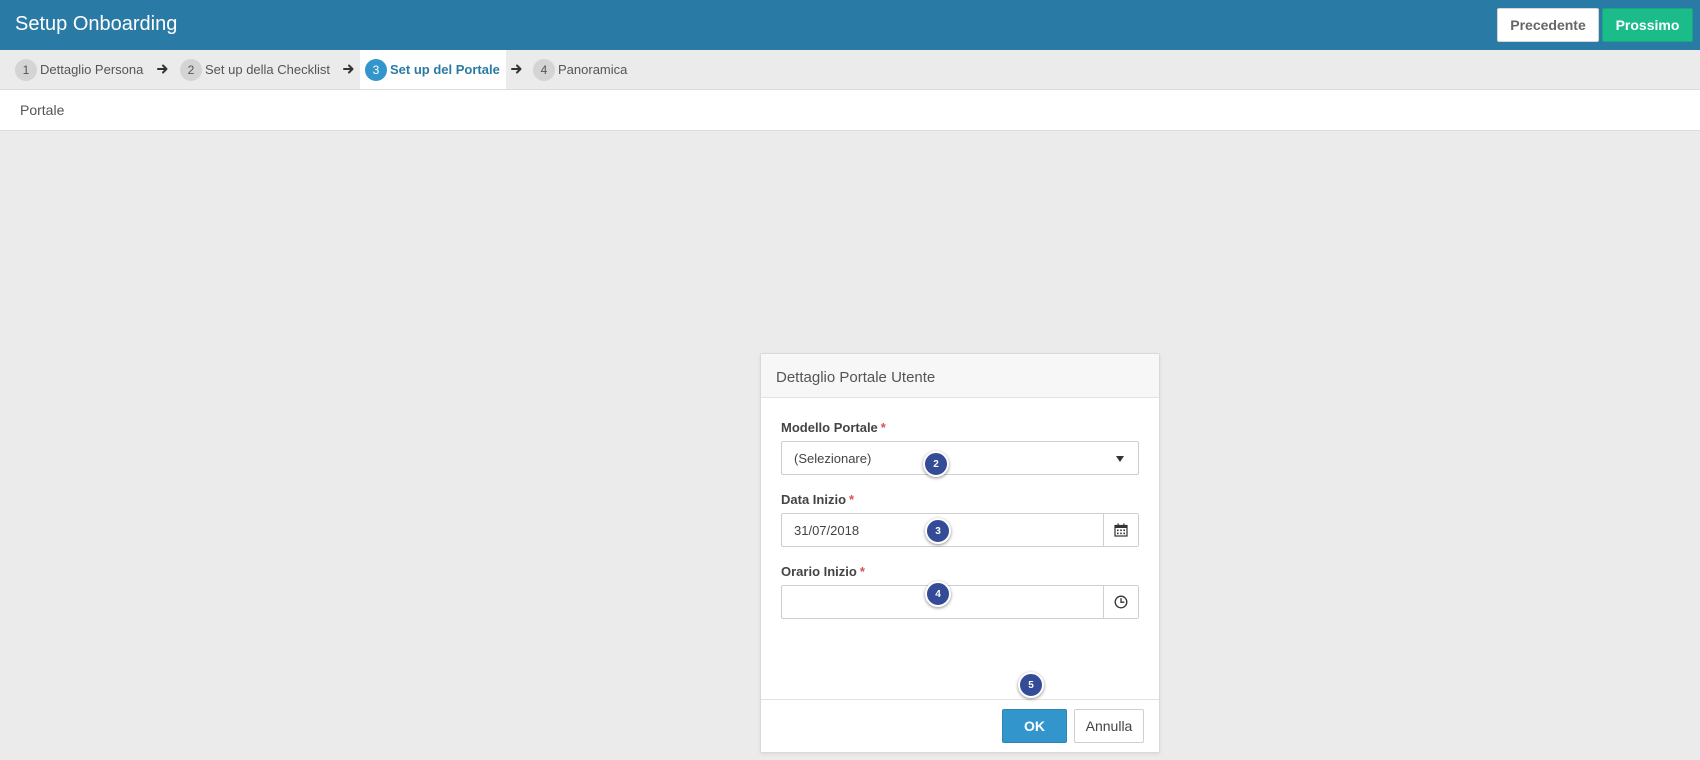 This screenshot has width=1700, height=760. Describe the element at coordinates (92, 69) in the screenshot. I see `step-label: Dettaglio Persona` at that location.